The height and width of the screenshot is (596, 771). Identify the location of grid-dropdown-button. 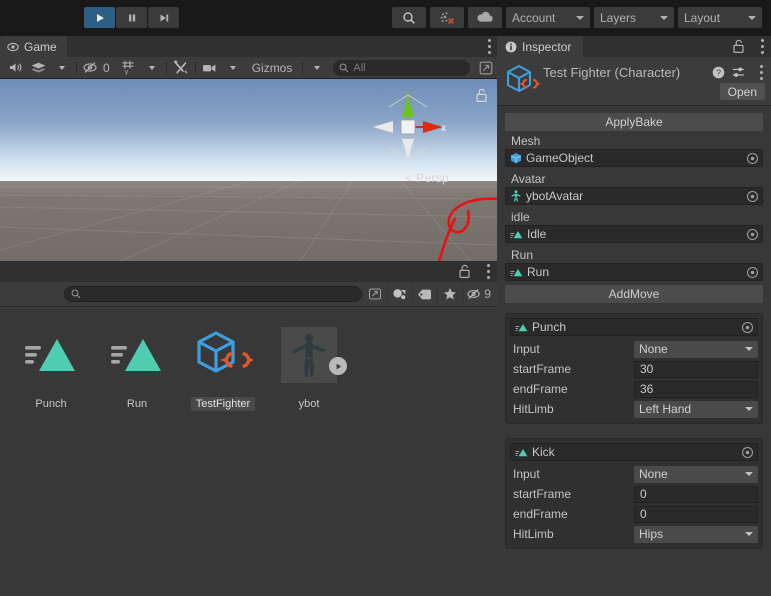
(152, 68).